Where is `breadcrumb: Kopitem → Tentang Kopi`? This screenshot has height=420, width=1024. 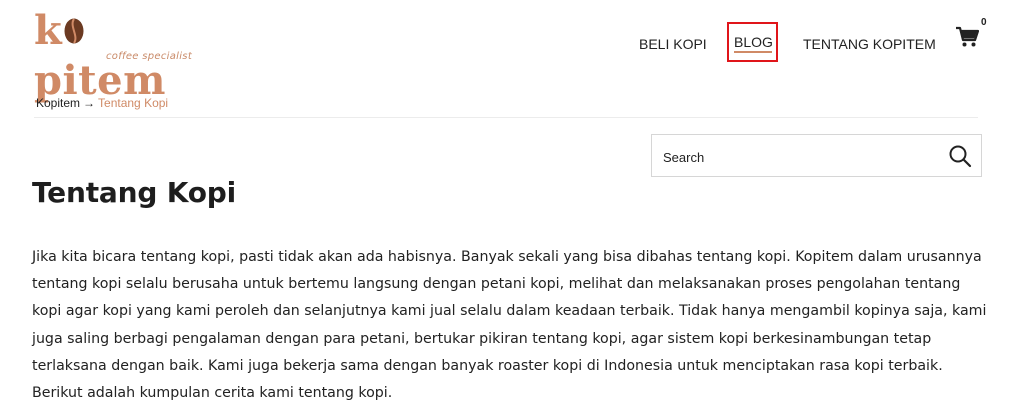 breadcrumb: Kopitem → Tentang Kopi is located at coordinates (102, 103).